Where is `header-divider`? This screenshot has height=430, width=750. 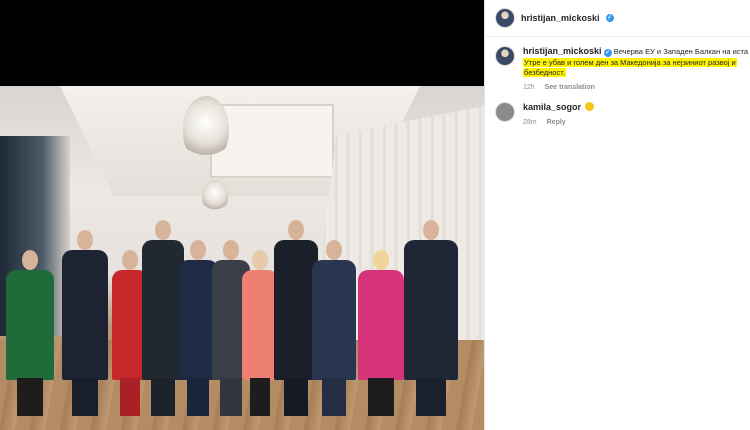
header-divider is located at coordinates (617, 36).